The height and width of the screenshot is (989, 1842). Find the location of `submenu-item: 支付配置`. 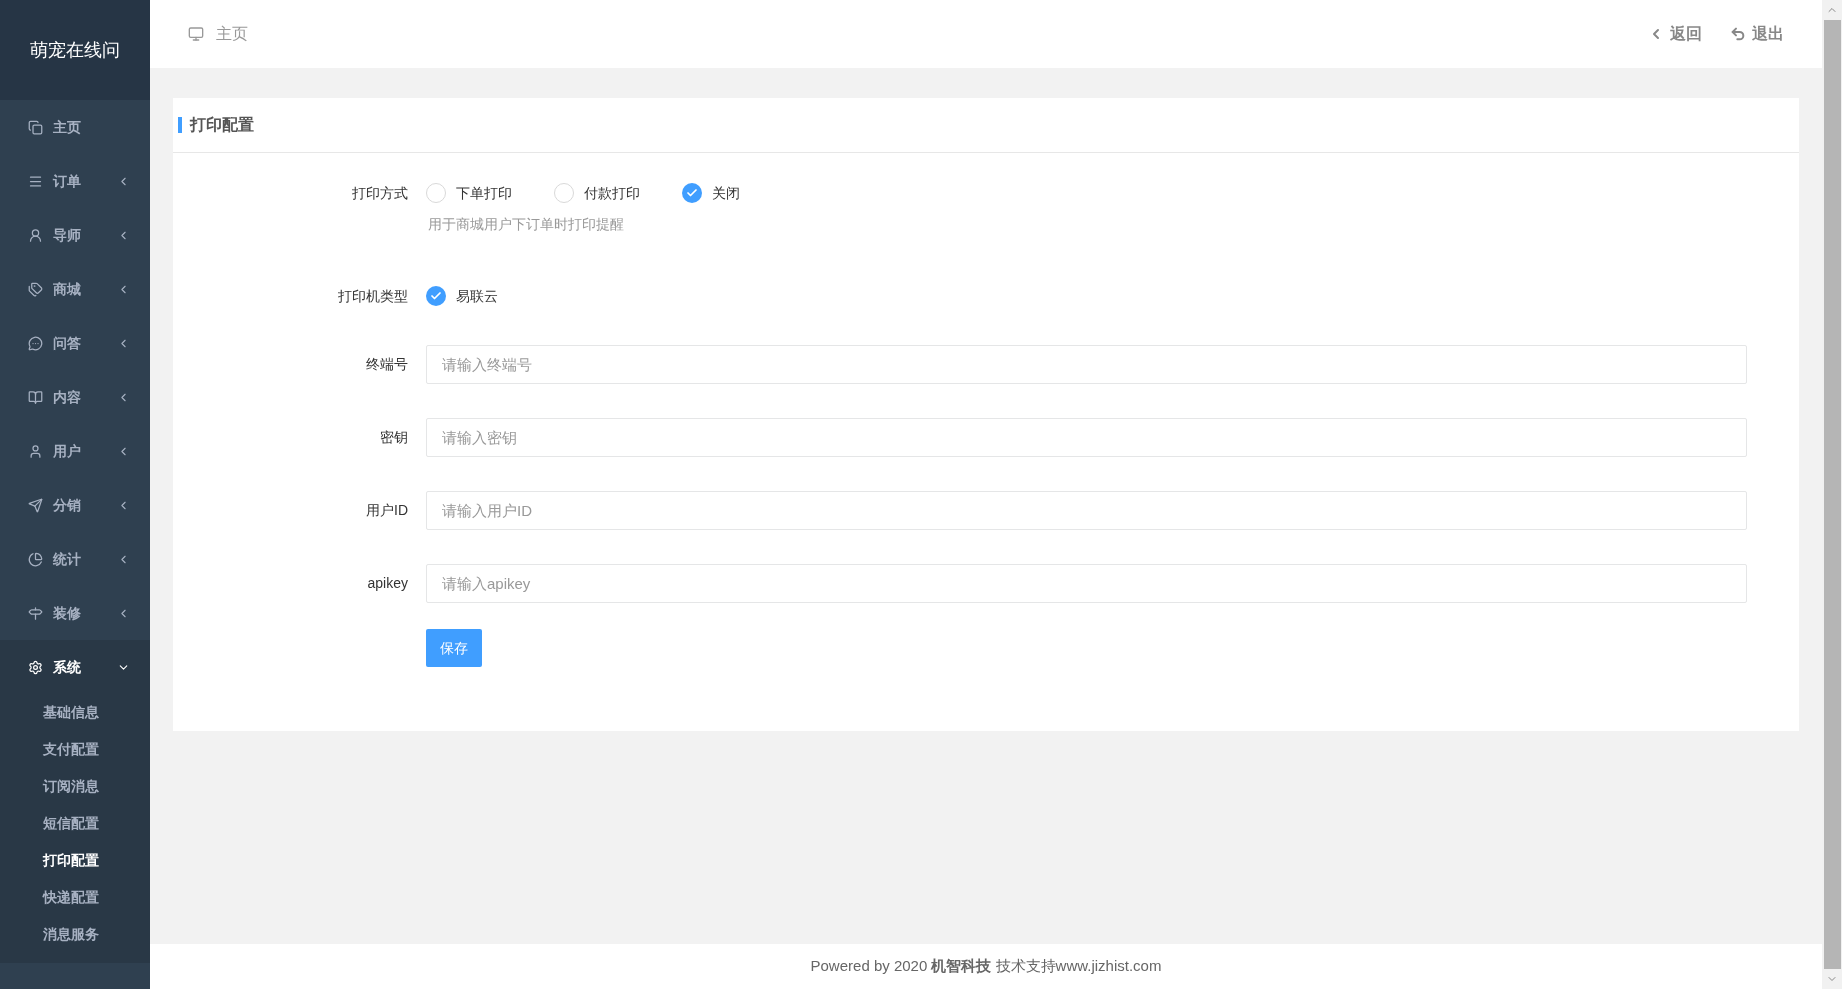

submenu-item: 支付配置 is located at coordinates (75, 749).